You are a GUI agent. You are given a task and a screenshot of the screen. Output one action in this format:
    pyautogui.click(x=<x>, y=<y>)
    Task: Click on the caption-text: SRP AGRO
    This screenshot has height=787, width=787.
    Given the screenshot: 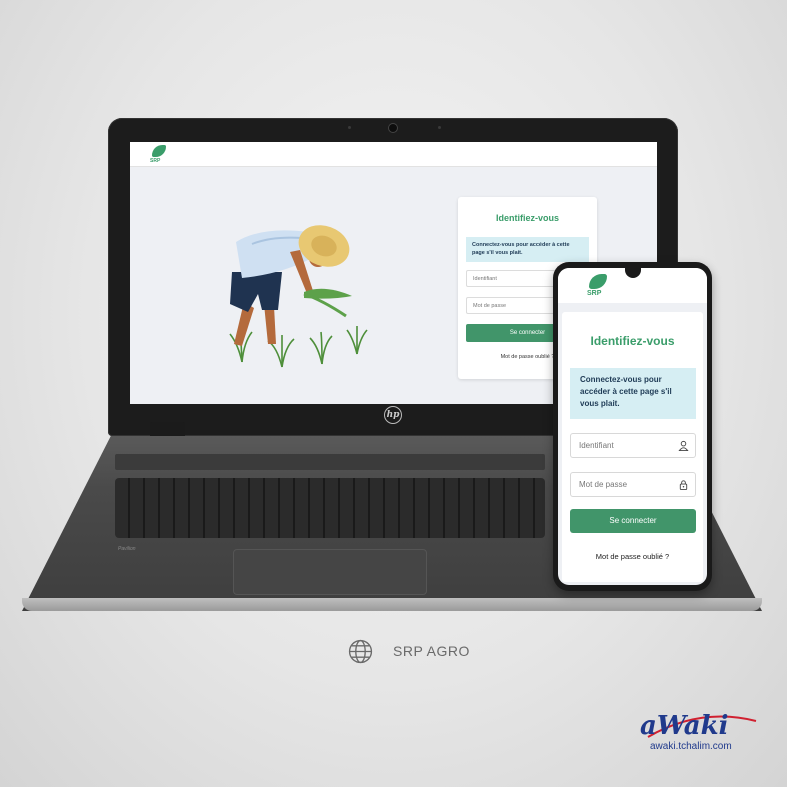 What is the action you would take?
    pyautogui.click(x=431, y=651)
    